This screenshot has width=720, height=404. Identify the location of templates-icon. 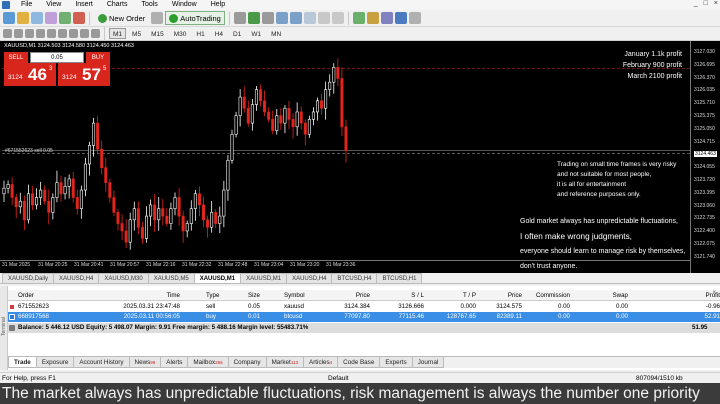
(386, 18).